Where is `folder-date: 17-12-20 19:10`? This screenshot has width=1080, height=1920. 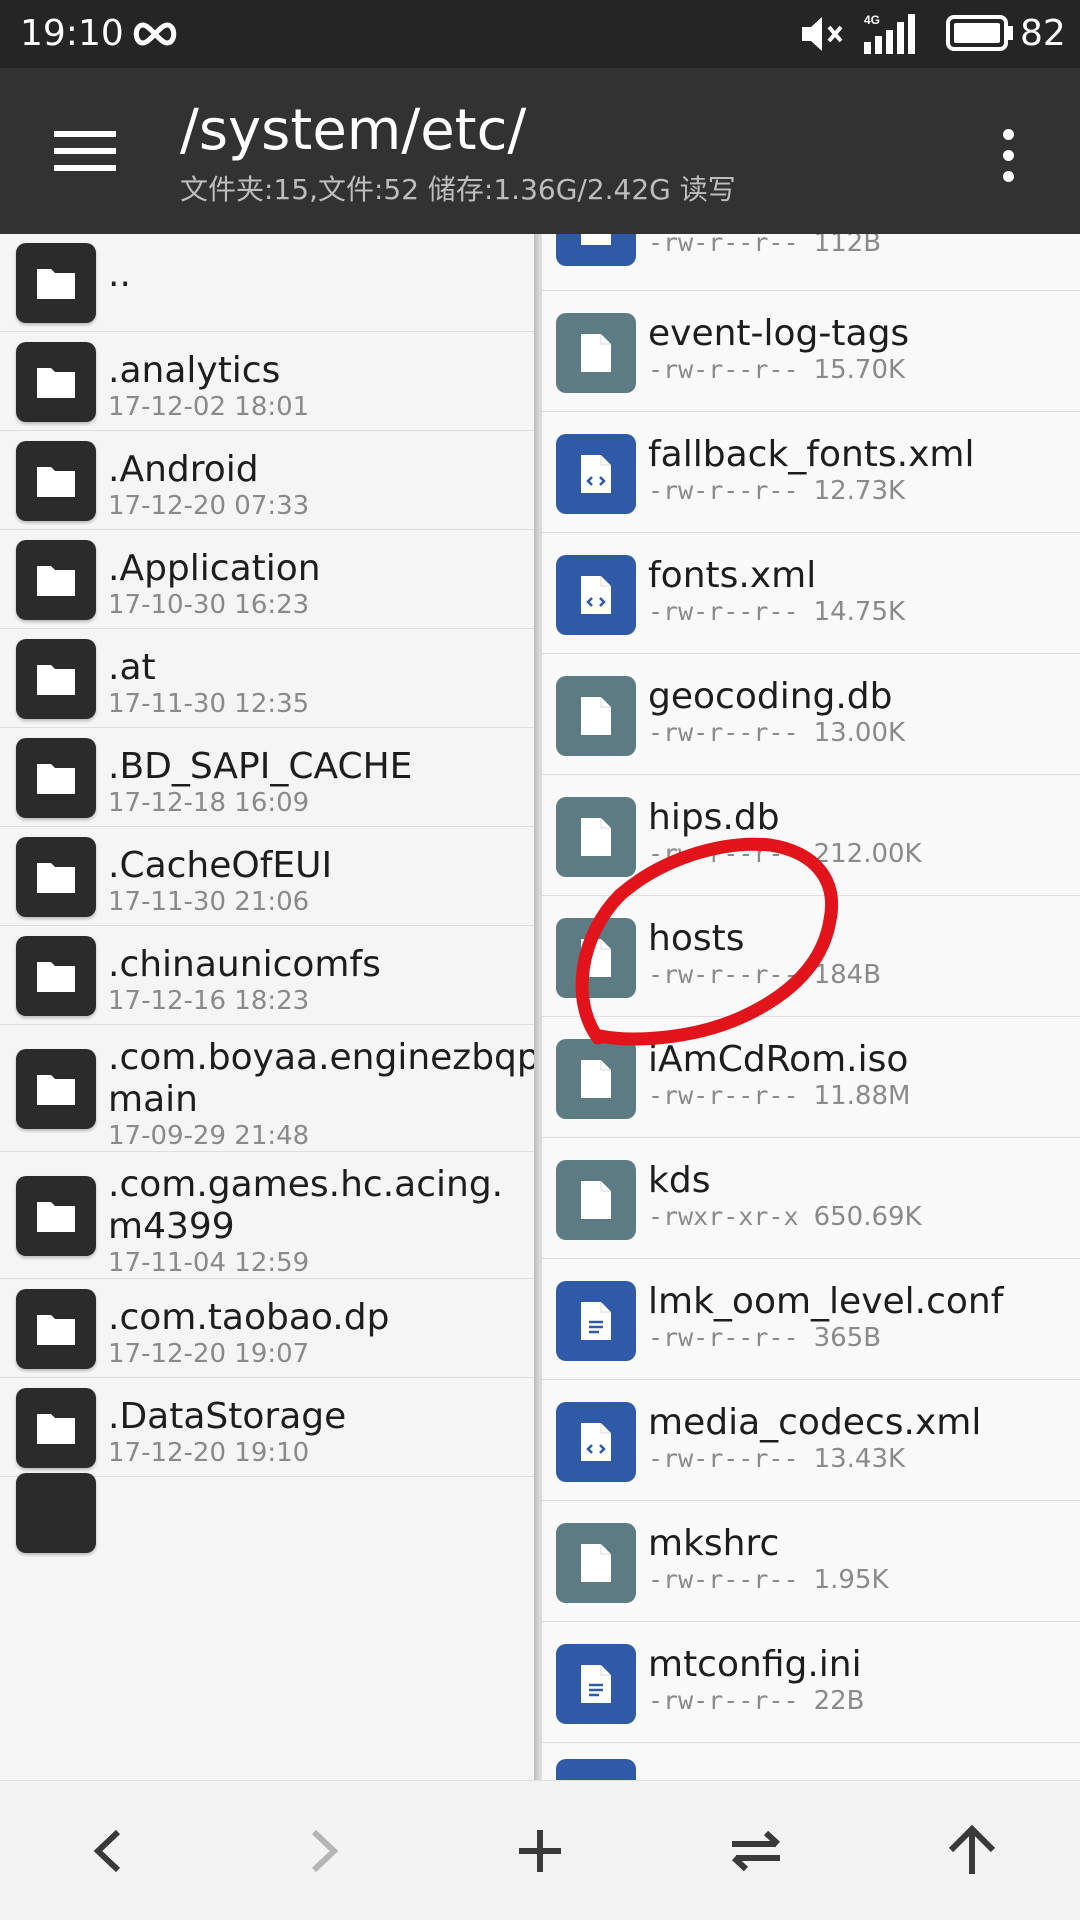 folder-date: 17-12-20 19:10 is located at coordinates (209, 1453).